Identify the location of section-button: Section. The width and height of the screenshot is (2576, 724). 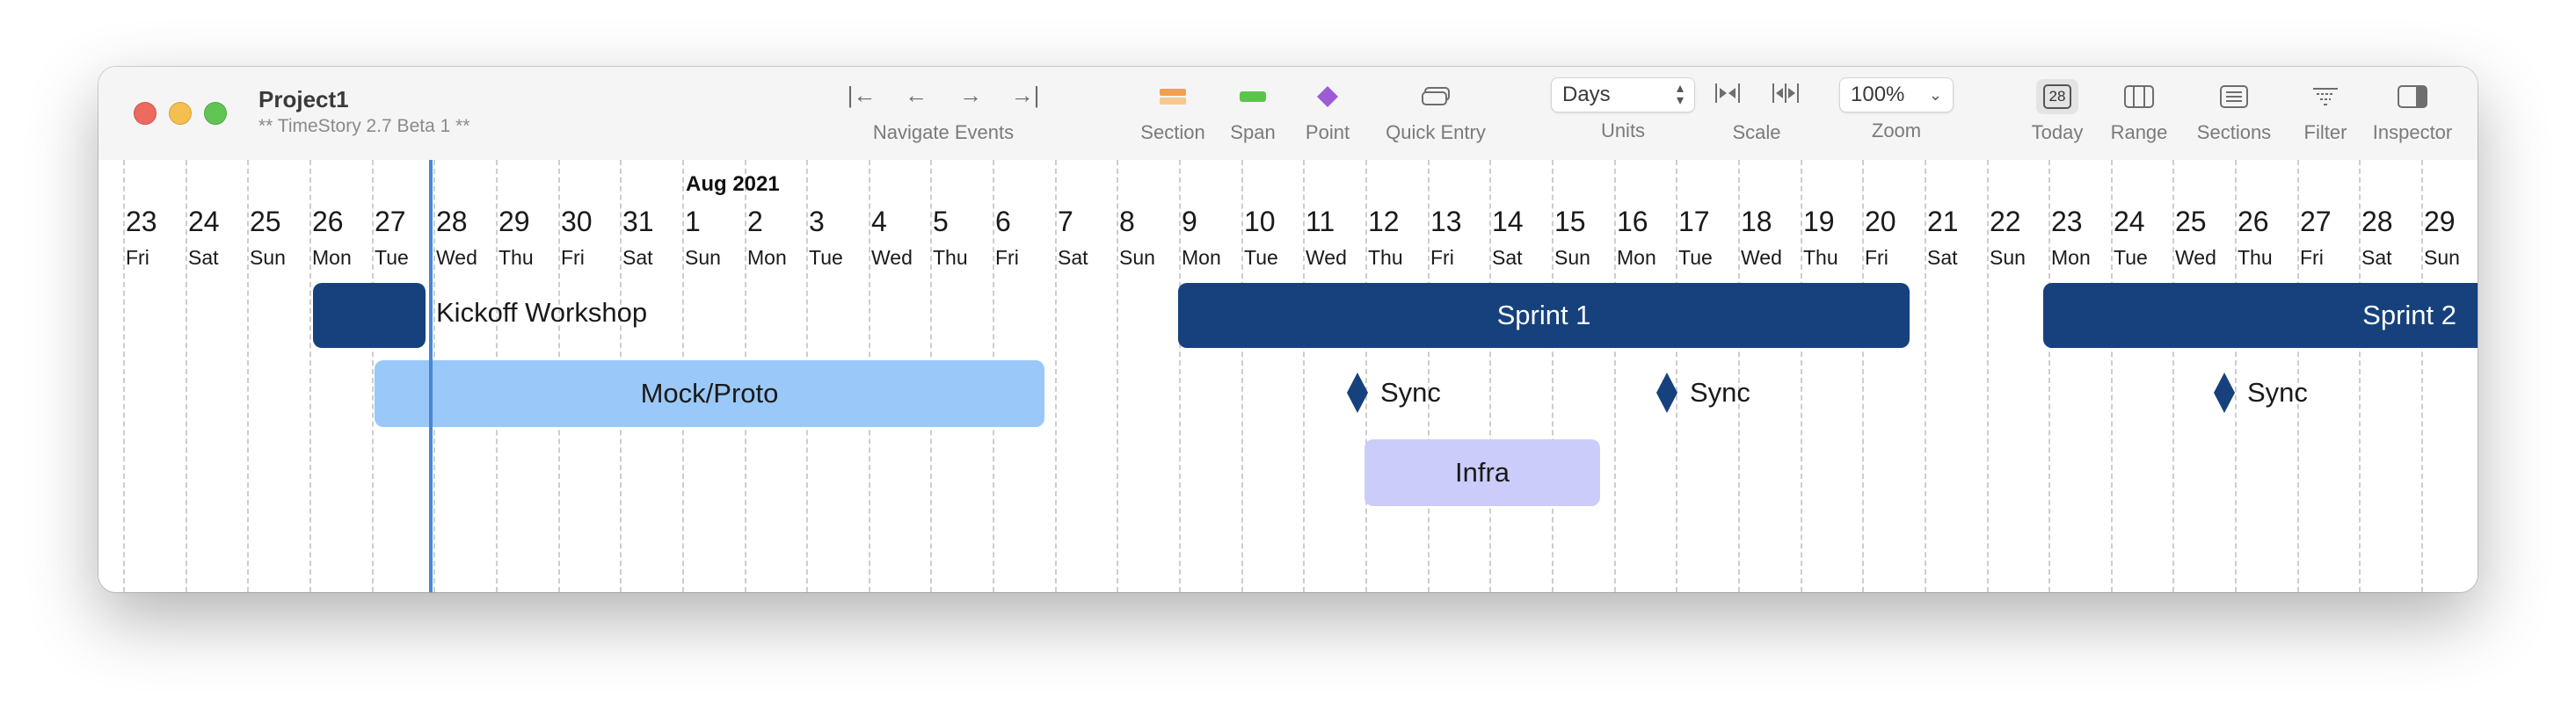
(1173, 115).